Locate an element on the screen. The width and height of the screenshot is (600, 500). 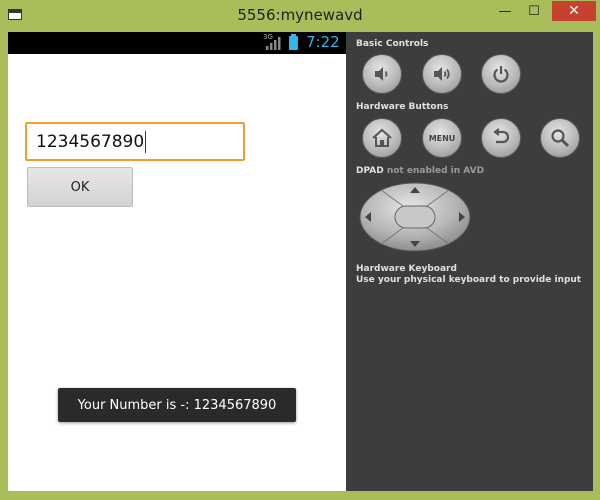
volume-up-button is located at coordinates (442, 74).